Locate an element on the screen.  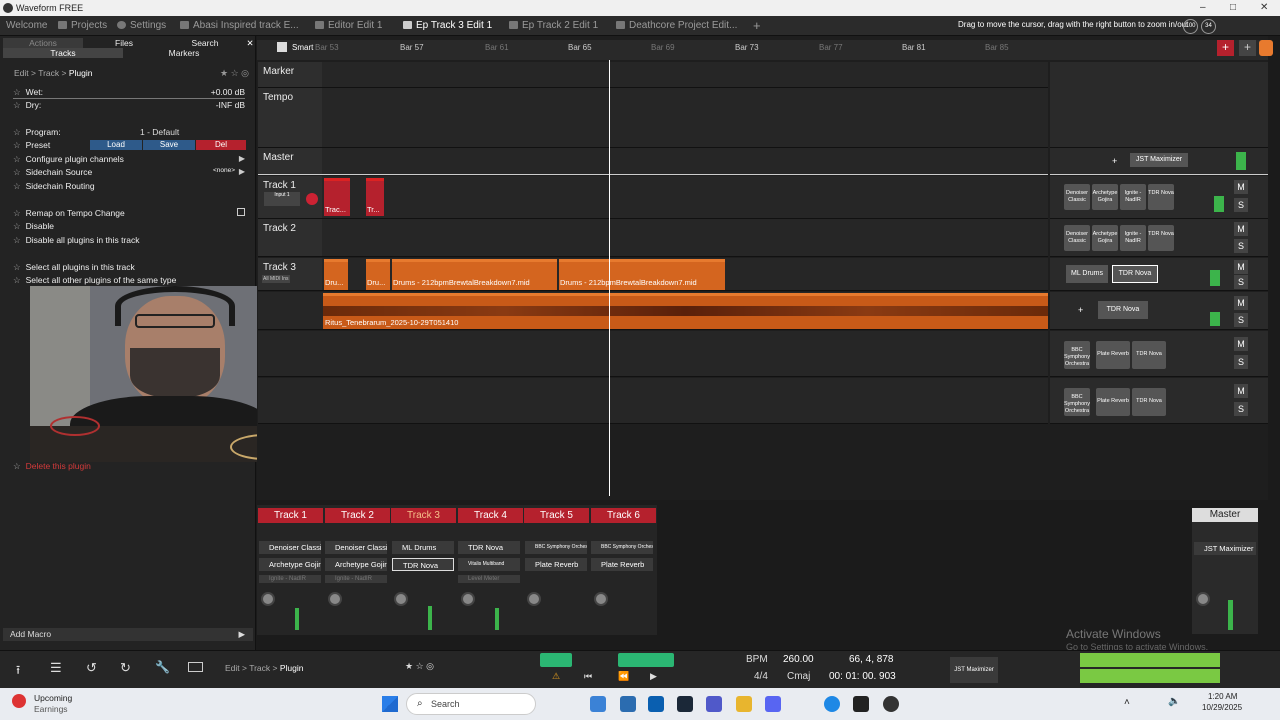
midi-clip: Drums - 212bpmBrewtalBreakdown7.mid is located at coordinates (642, 274).